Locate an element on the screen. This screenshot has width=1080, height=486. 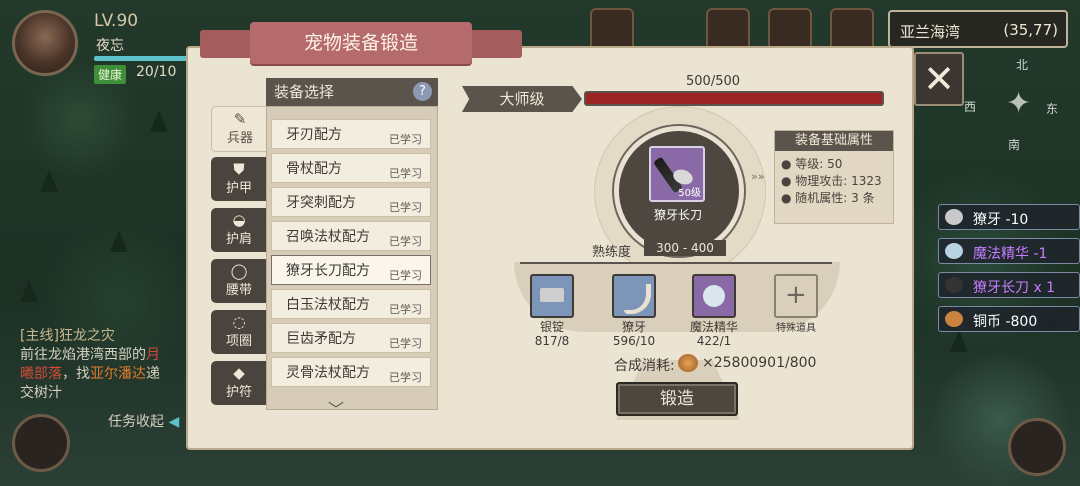
loot-notification: 獠牙 -10 is located at coordinates (1009, 217).